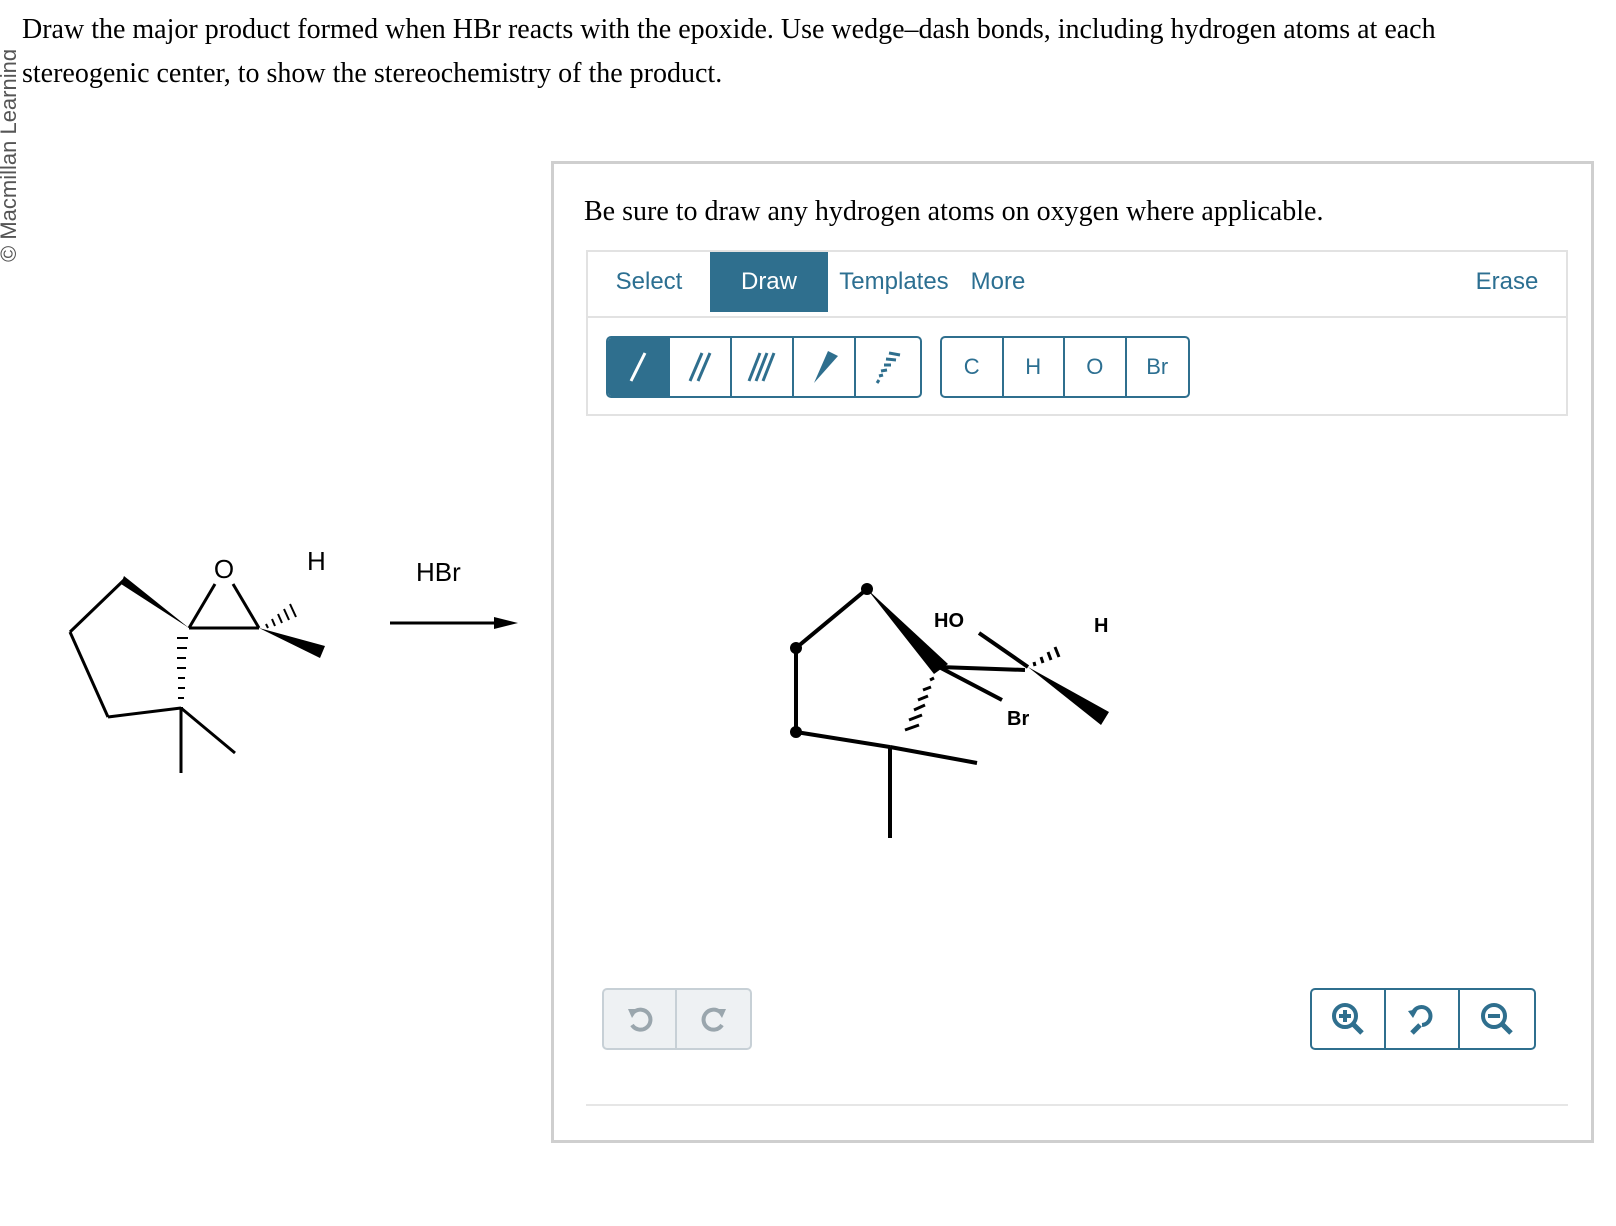 Image resolution: width=1616 pixels, height=1226 pixels. What do you see at coordinates (998, 282) in the screenshot?
I see `tab-more: More` at bounding box center [998, 282].